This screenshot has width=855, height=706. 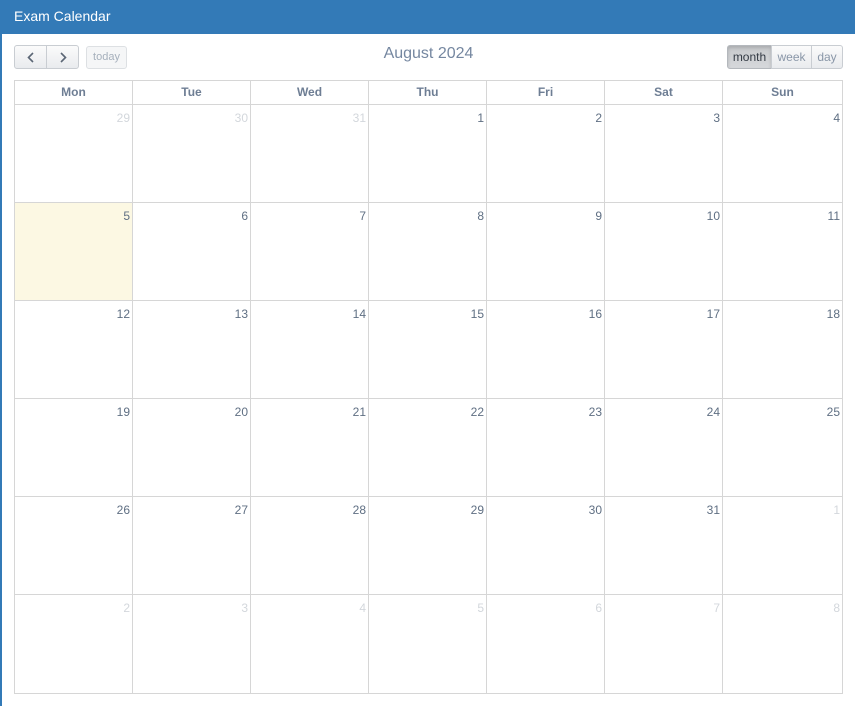 What do you see at coordinates (546, 92) in the screenshot?
I see `weekday-header: Fri` at bounding box center [546, 92].